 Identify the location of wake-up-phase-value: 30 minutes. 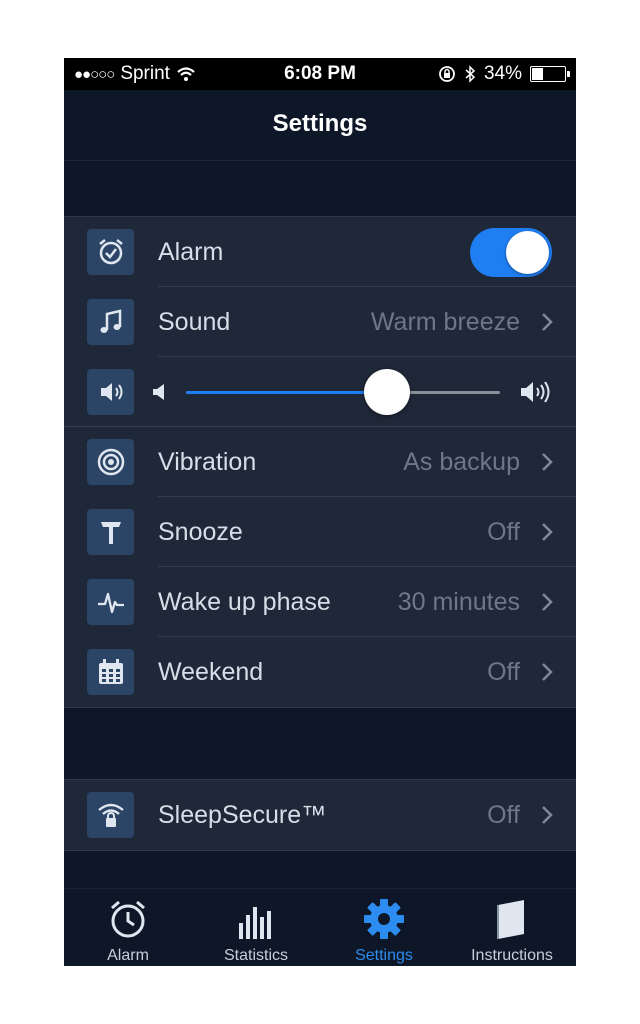
(458, 602).